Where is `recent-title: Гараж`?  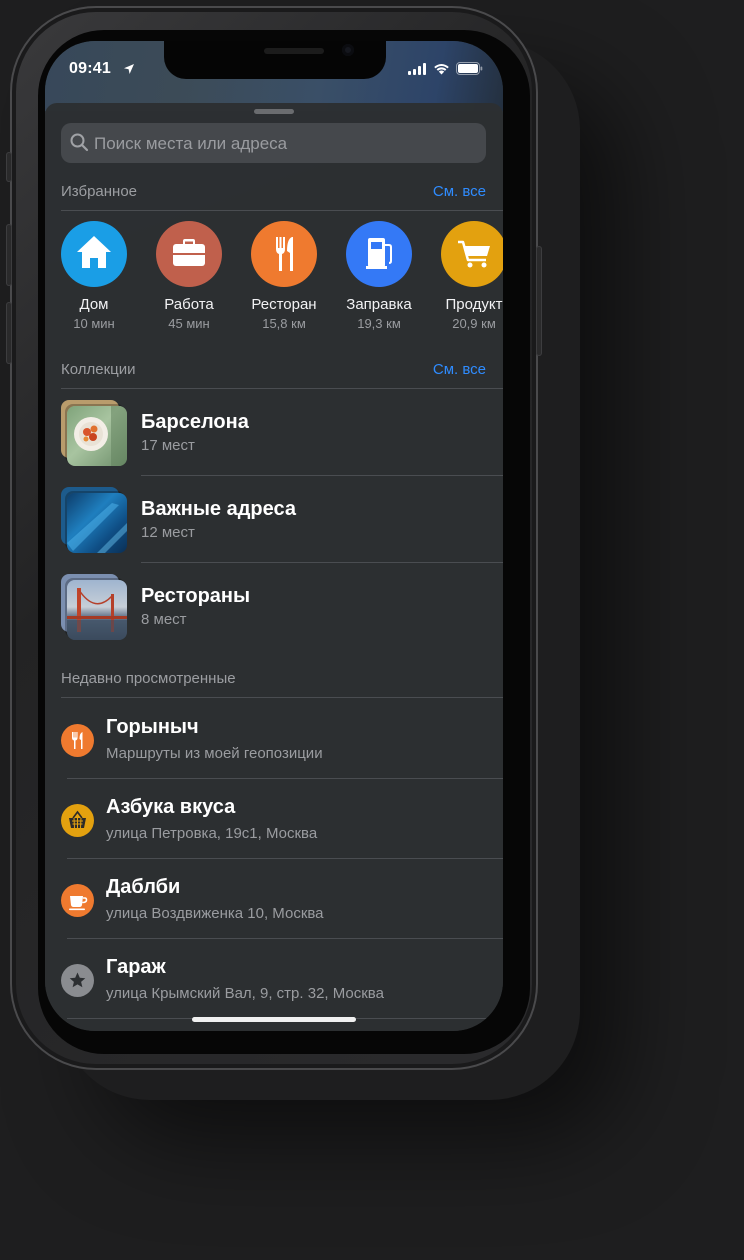 recent-title: Гараж is located at coordinates (136, 967).